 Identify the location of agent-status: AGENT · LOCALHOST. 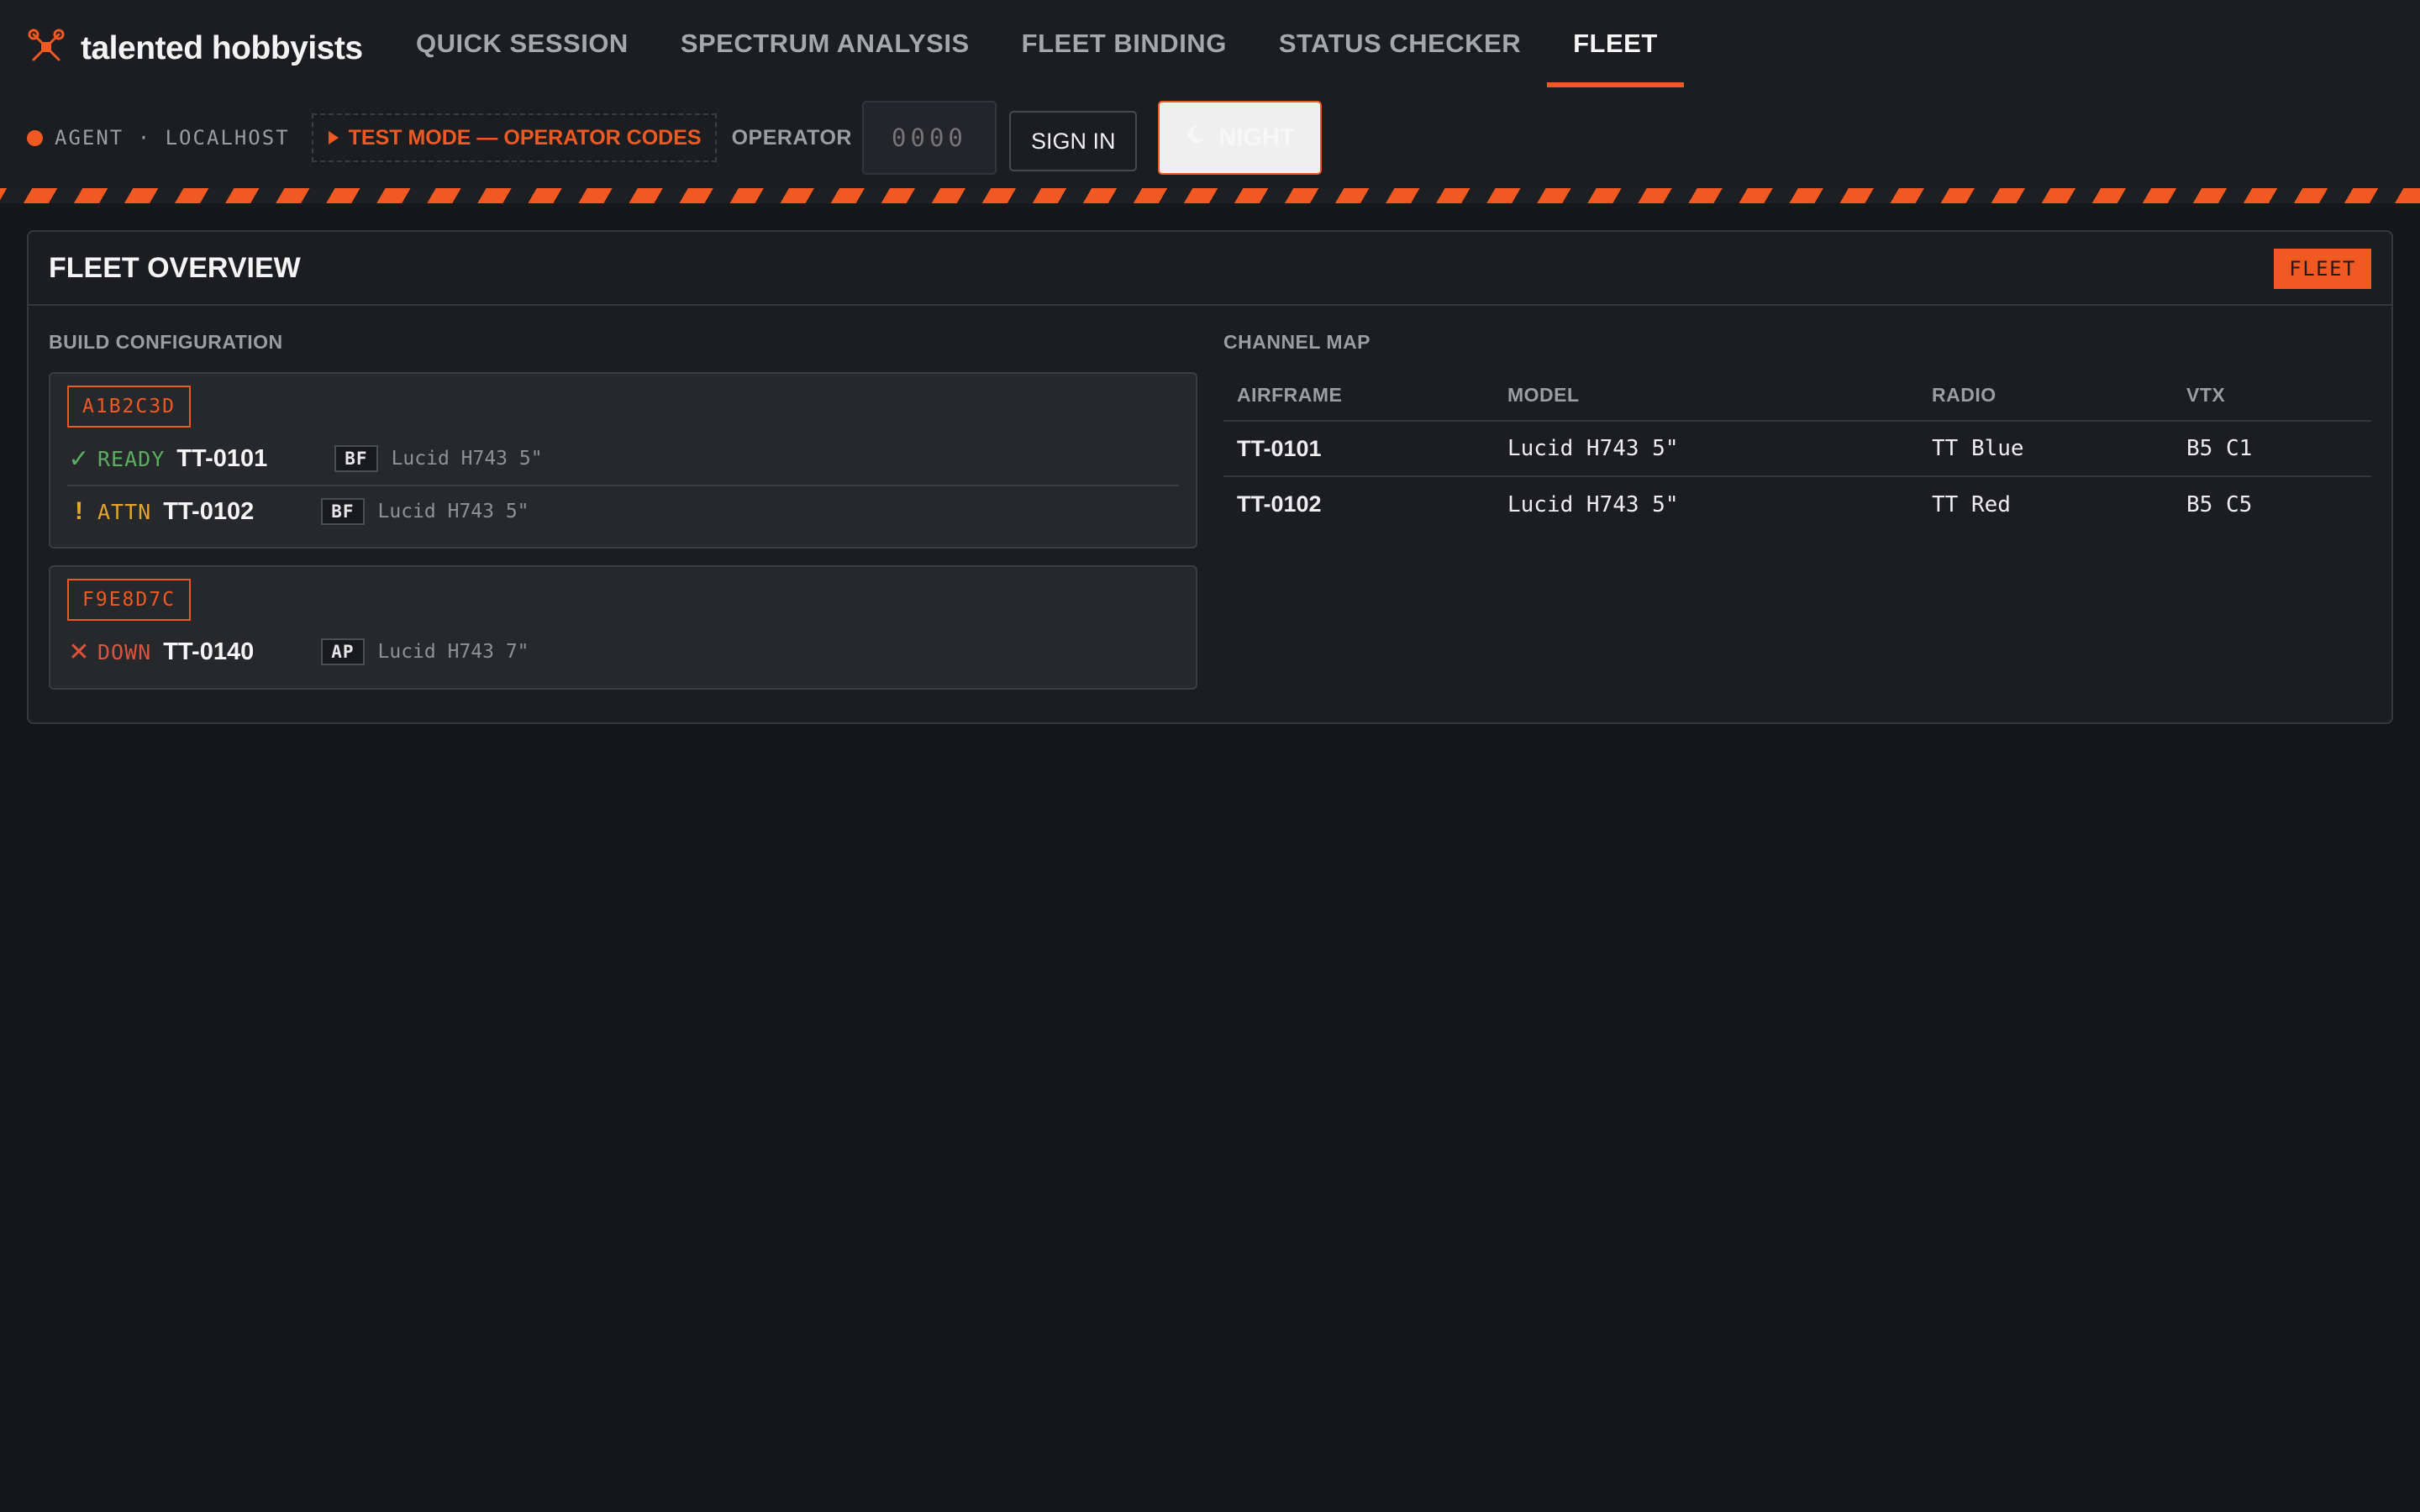
(158, 138).